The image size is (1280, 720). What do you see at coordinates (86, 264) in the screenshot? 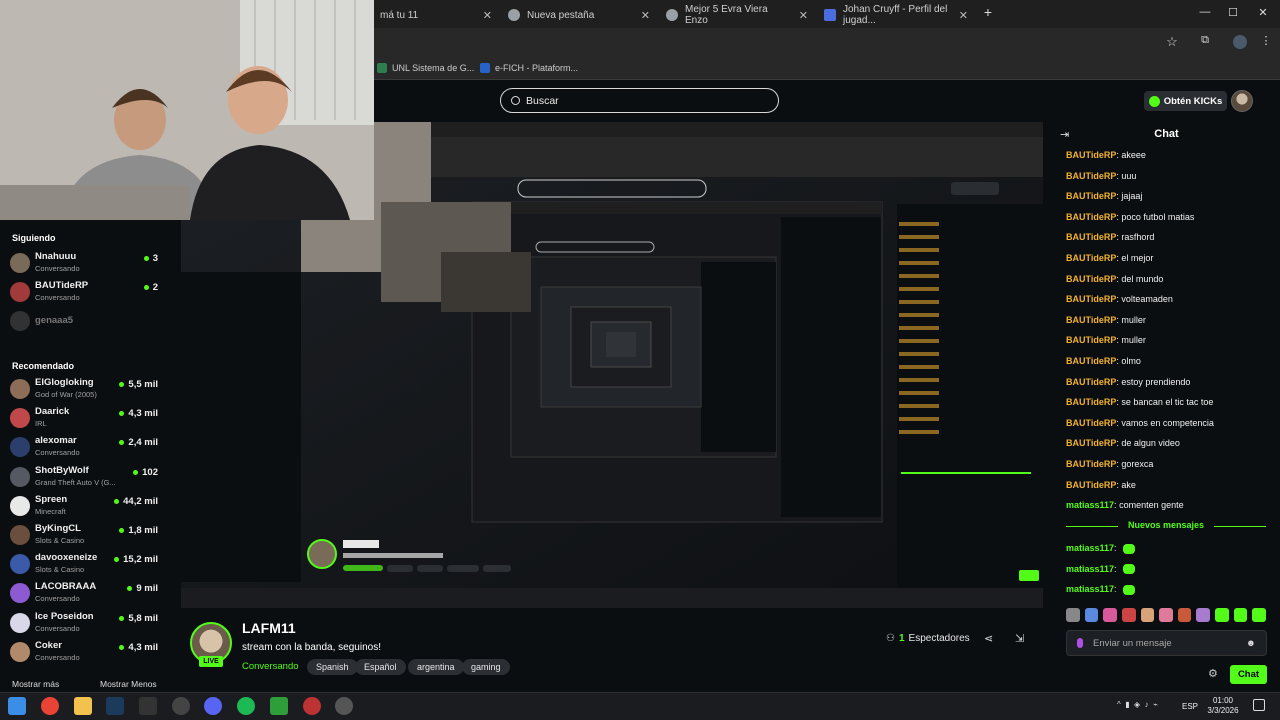
I see `sidebar-channel: Nnahuuu Conversando 3` at bounding box center [86, 264].